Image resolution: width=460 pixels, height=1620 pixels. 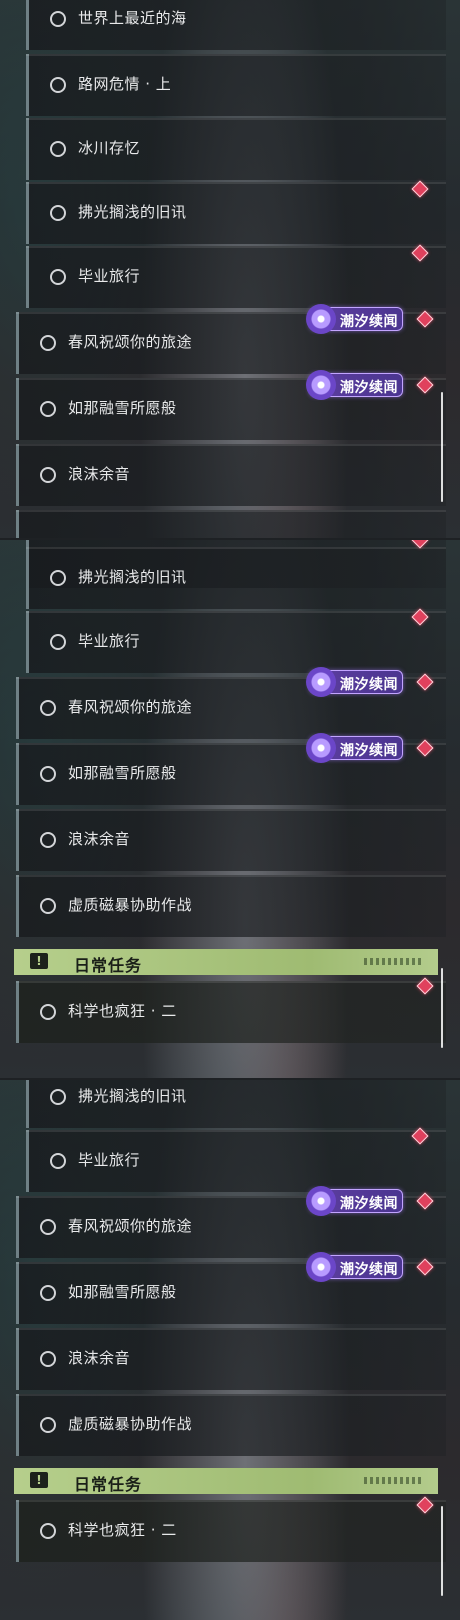 I want to click on quest-item: 世界上最近的海, so click(x=236, y=25).